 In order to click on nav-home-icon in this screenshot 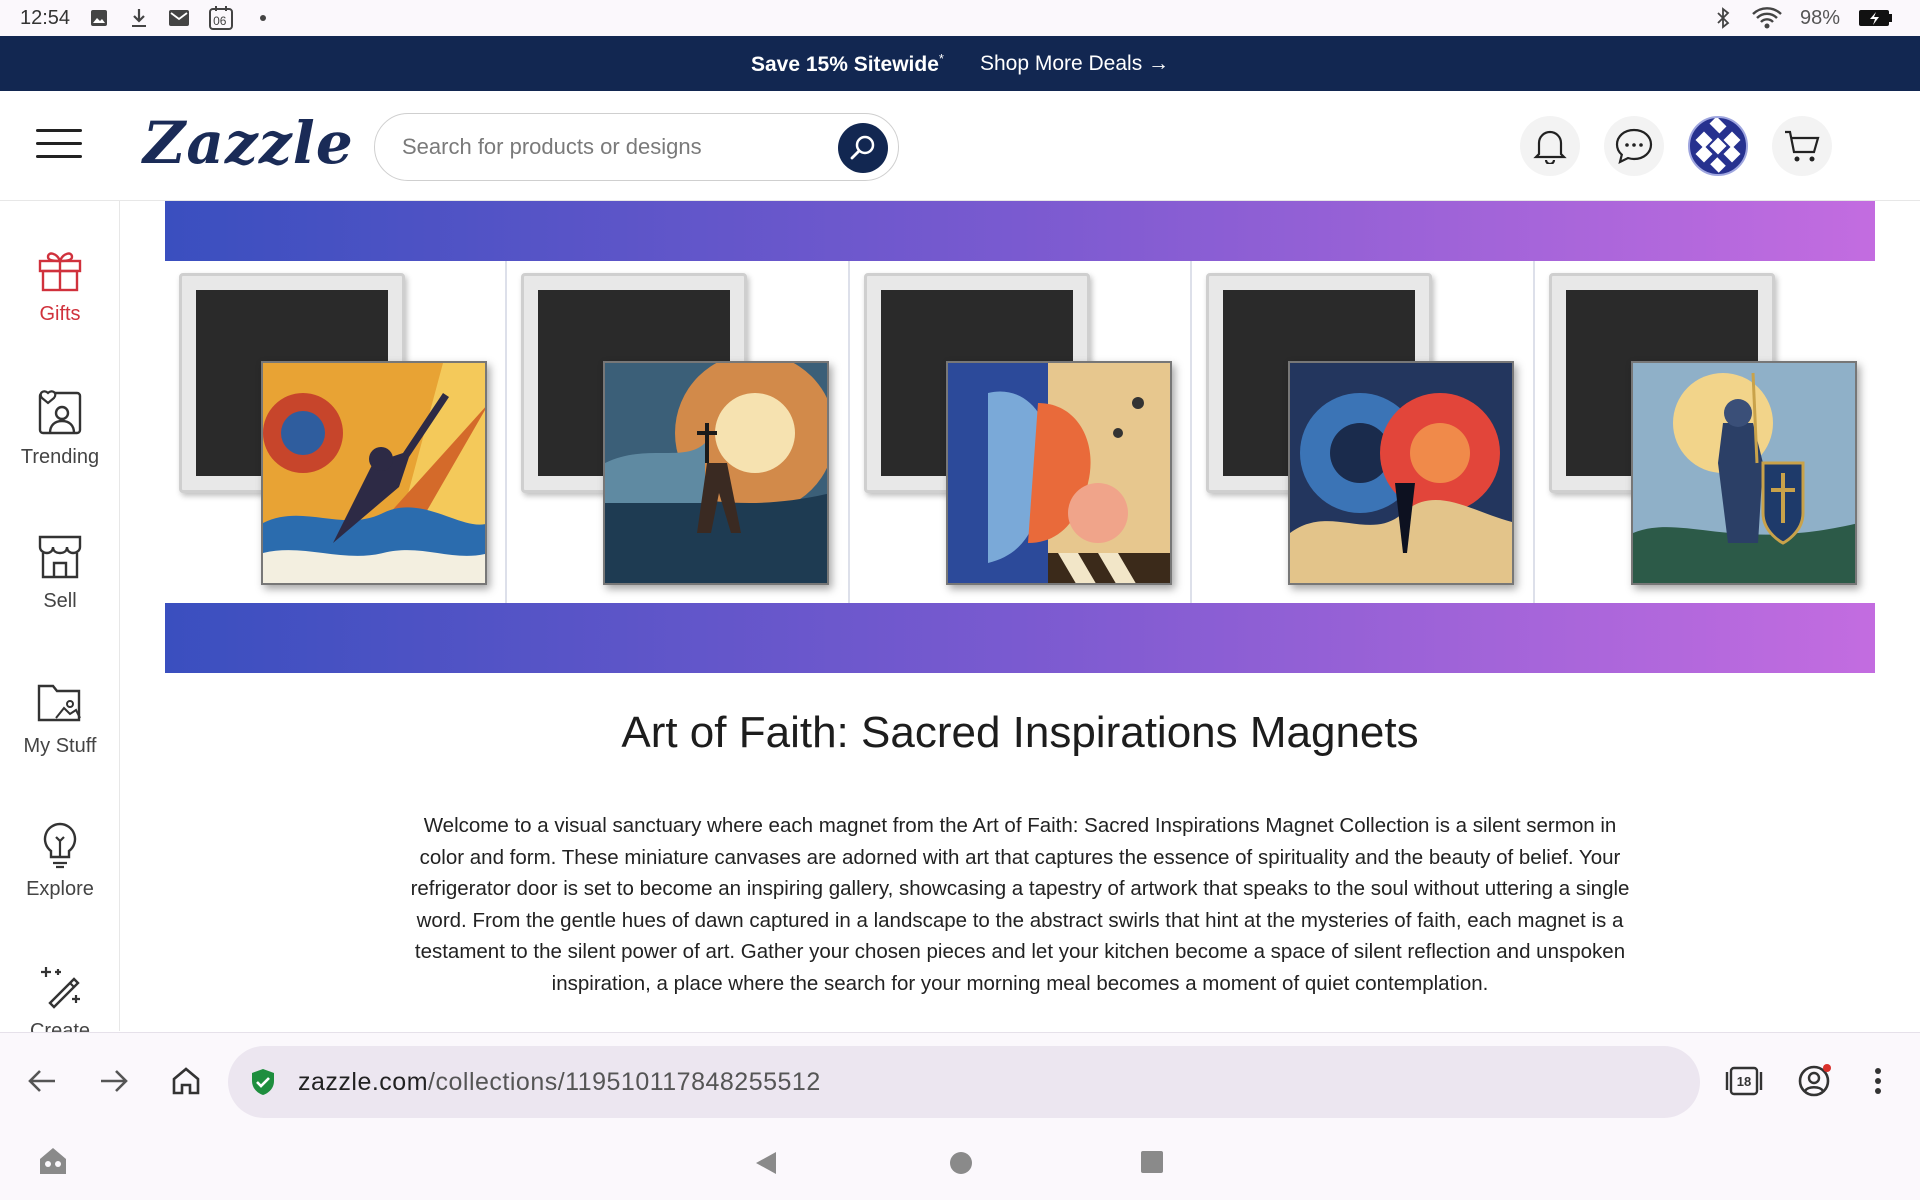, I will do `click(961, 1165)`.